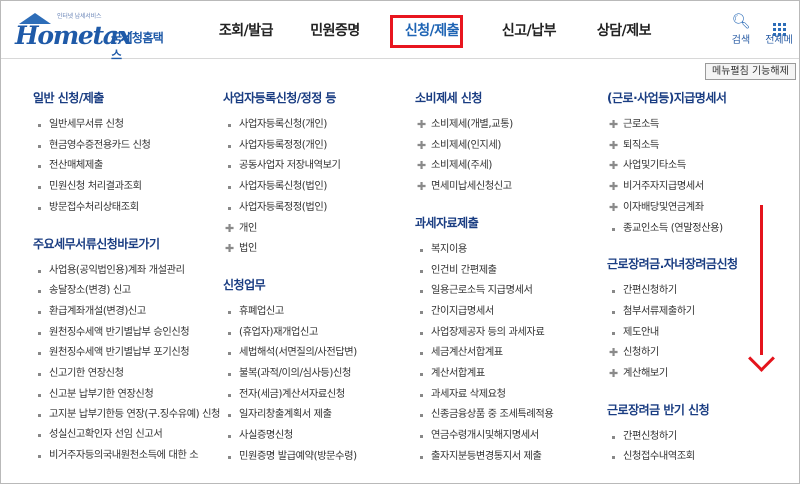 Image resolution: width=800 pixels, height=484 pixels. Describe the element at coordinates (128, 456) in the screenshot. I see `menu-link: 비거주자등의국내원천소득에 대한 소` at that location.